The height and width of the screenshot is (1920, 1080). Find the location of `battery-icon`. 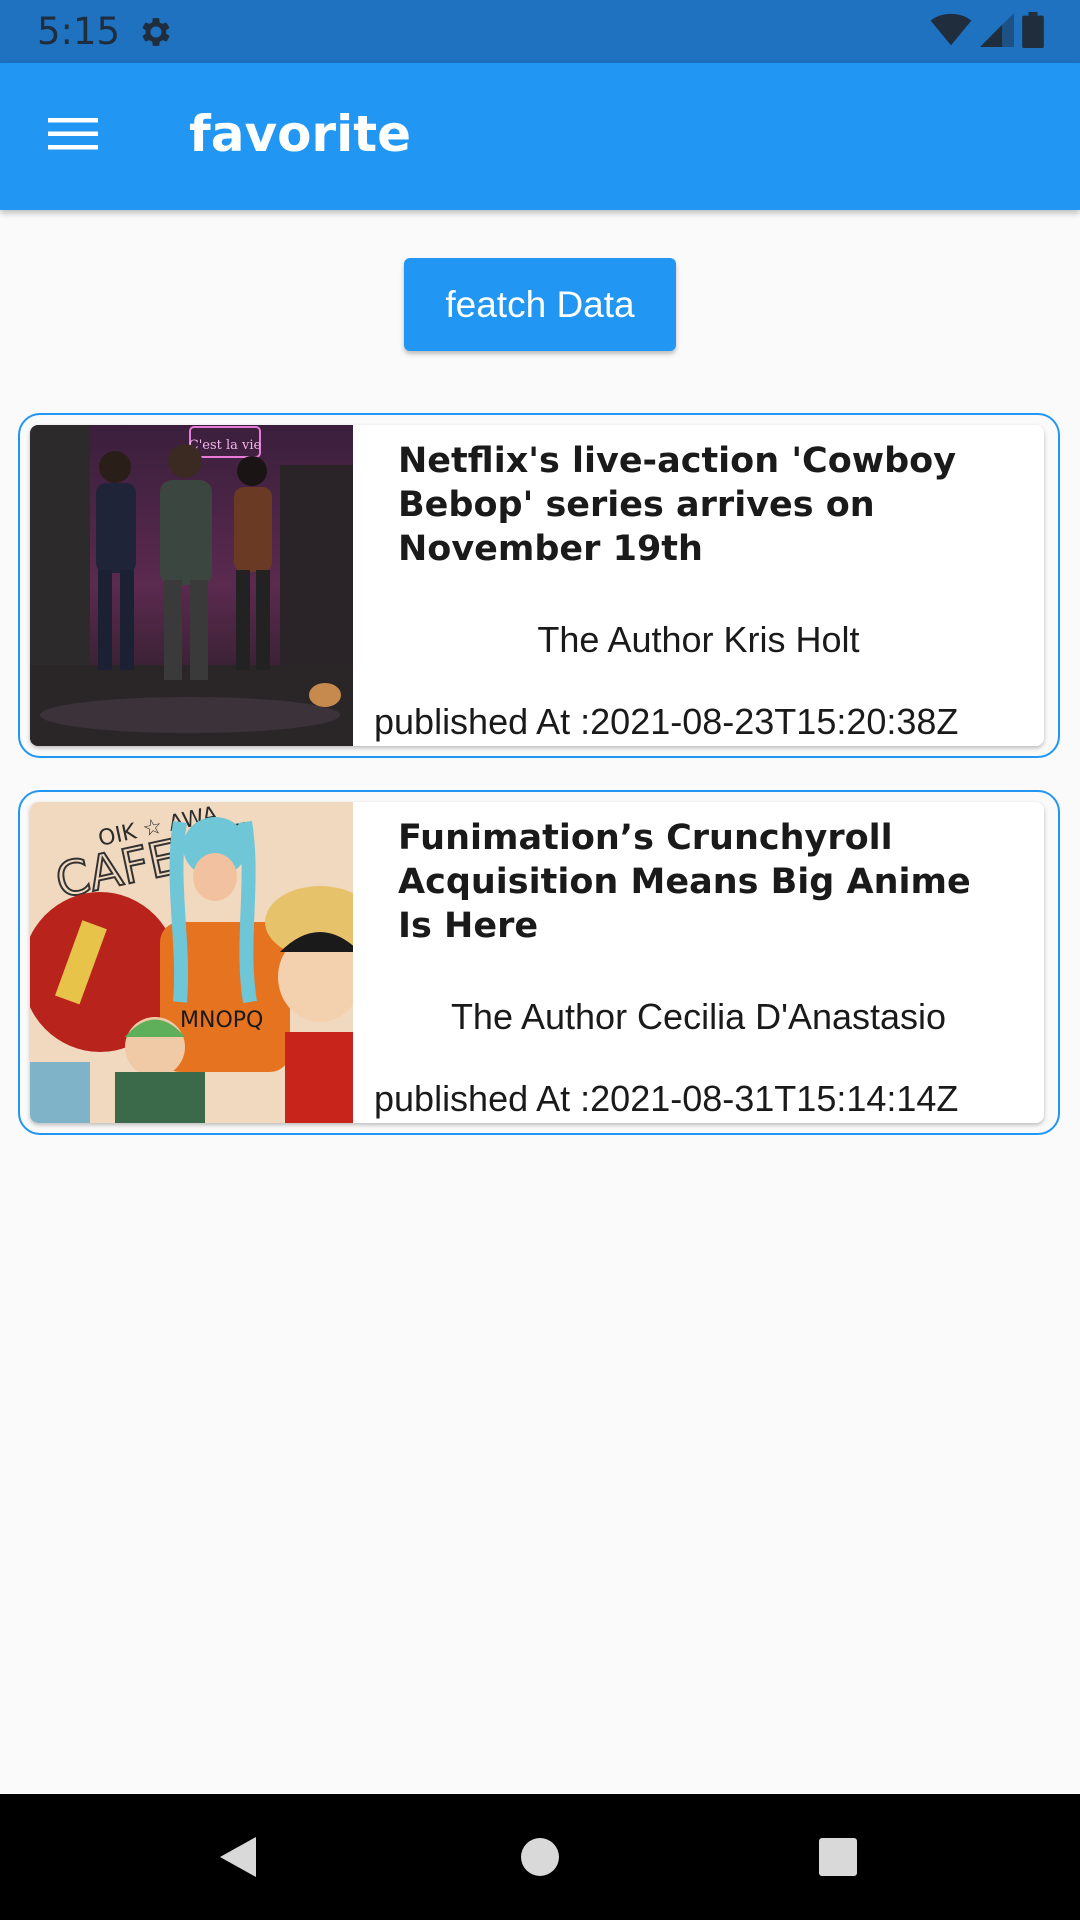

battery-icon is located at coordinates (1033, 32).